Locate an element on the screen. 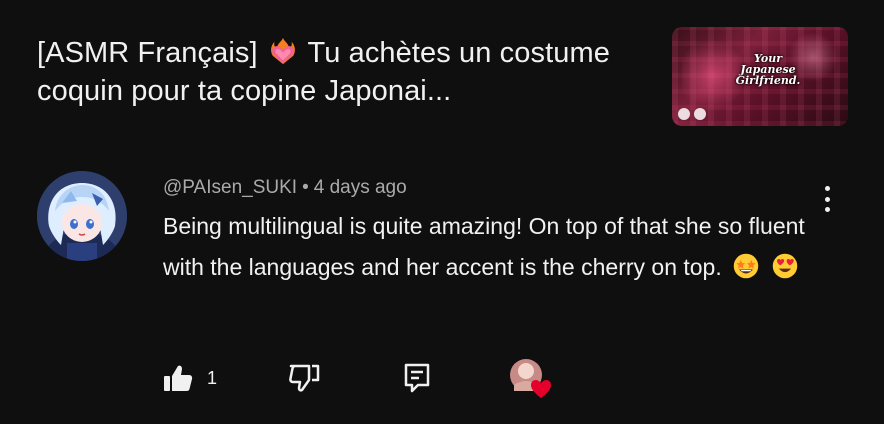 The image size is (884, 424). comment-meta: @PAIsen_SUKI • 4 days ago is located at coordinates (285, 188).